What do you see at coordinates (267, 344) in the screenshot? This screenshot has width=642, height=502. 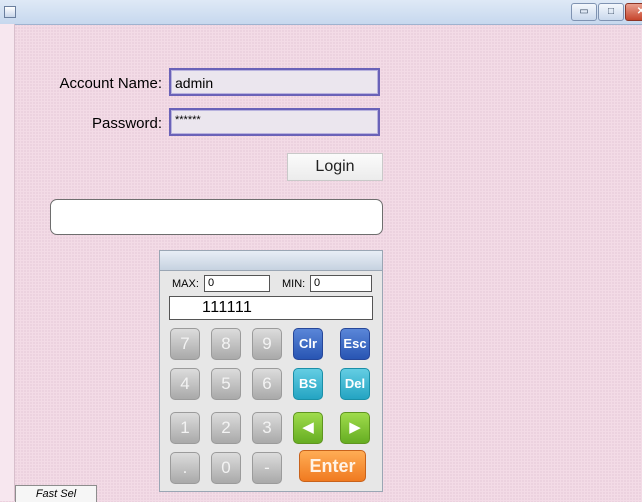 I see `key-9: 9` at bounding box center [267, 344].